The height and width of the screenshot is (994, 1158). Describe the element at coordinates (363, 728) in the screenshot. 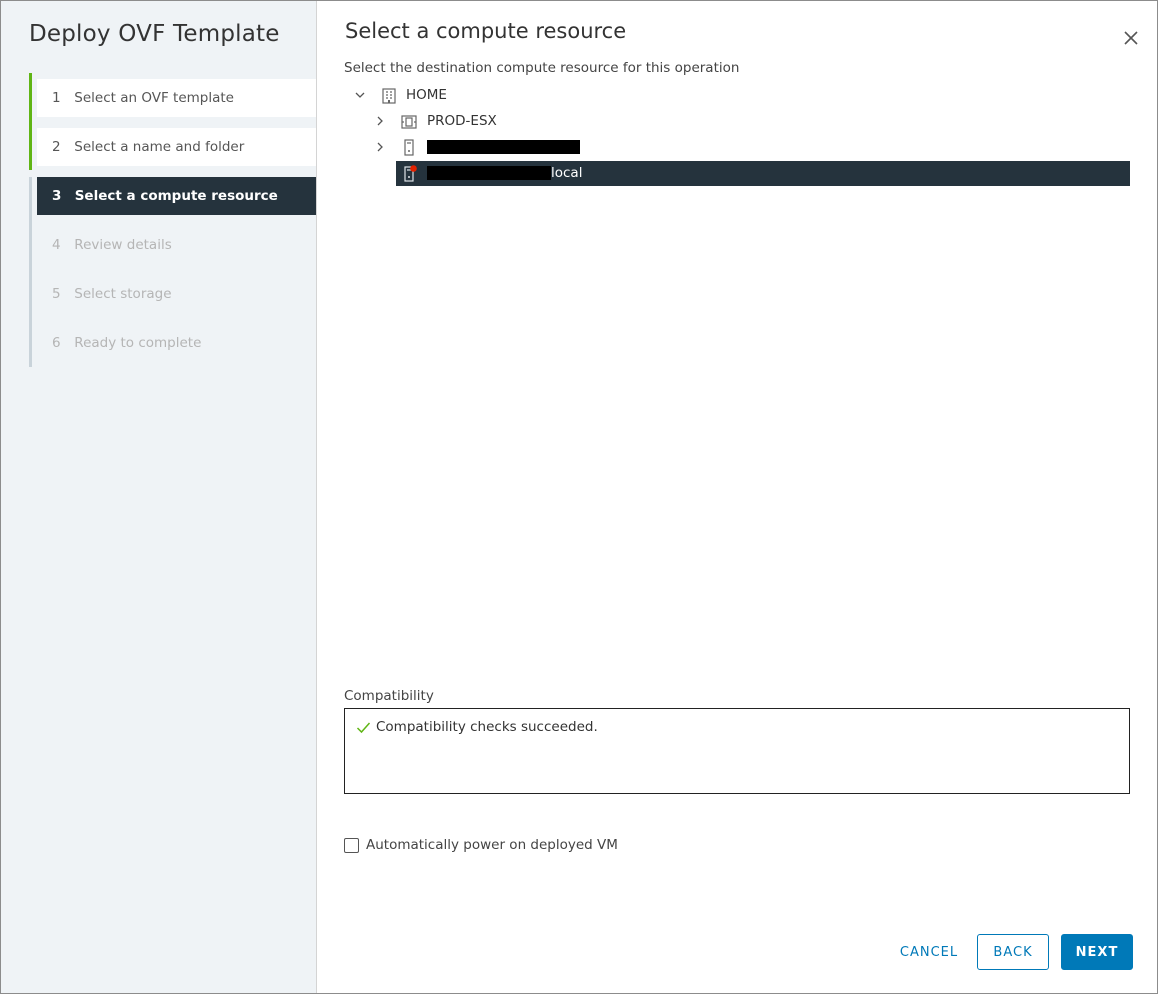

I see `checkmark-icon` at that location.